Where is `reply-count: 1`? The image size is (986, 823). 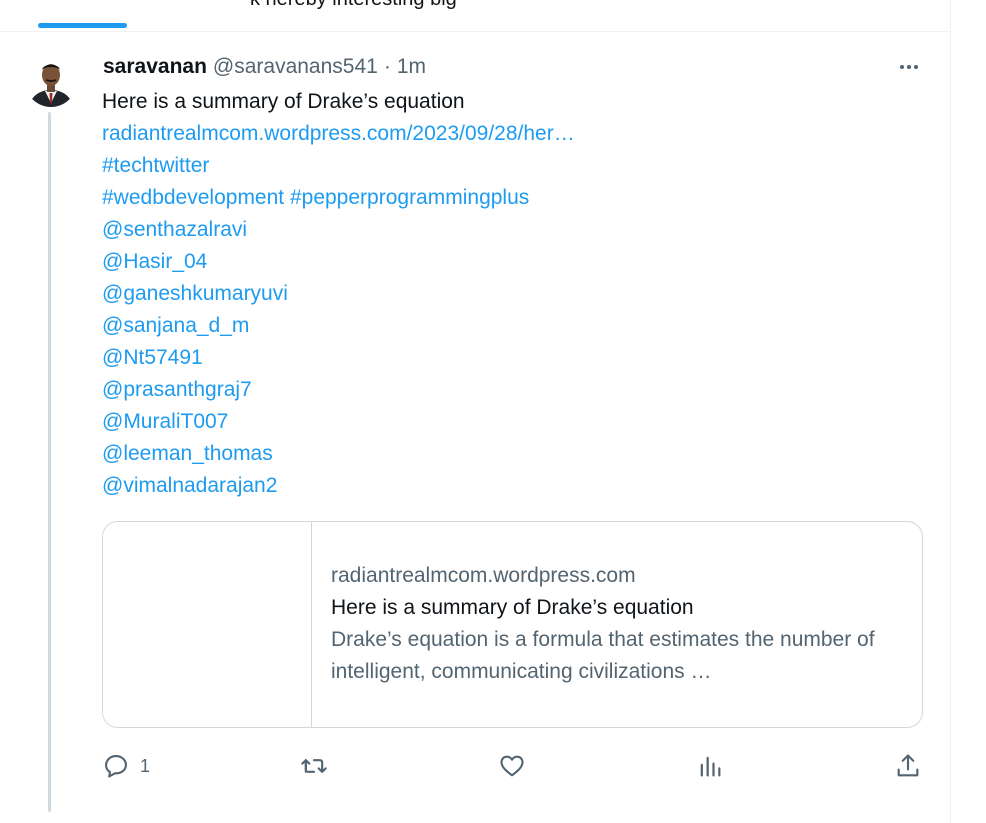 reply-count: 1 is located at coordinates (145, 765).